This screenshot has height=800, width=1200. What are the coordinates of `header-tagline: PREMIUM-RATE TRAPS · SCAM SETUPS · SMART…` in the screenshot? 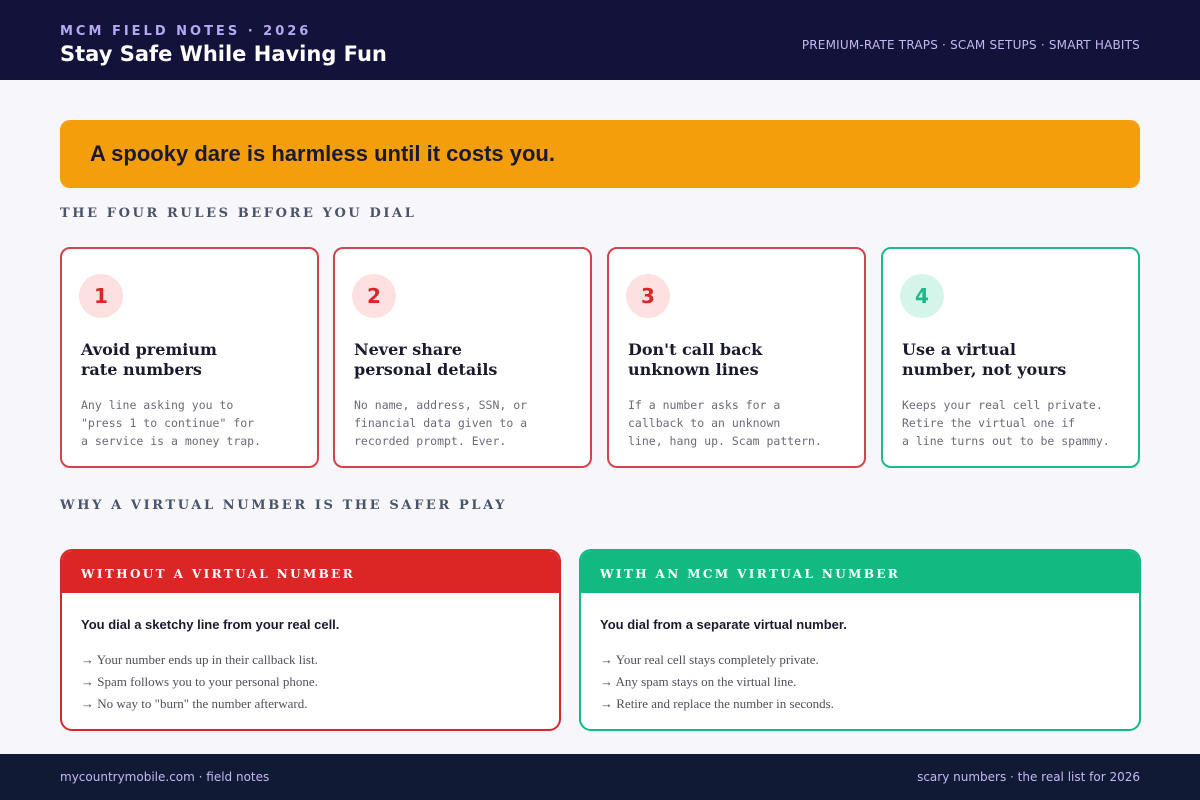 It's located at (970, 45).